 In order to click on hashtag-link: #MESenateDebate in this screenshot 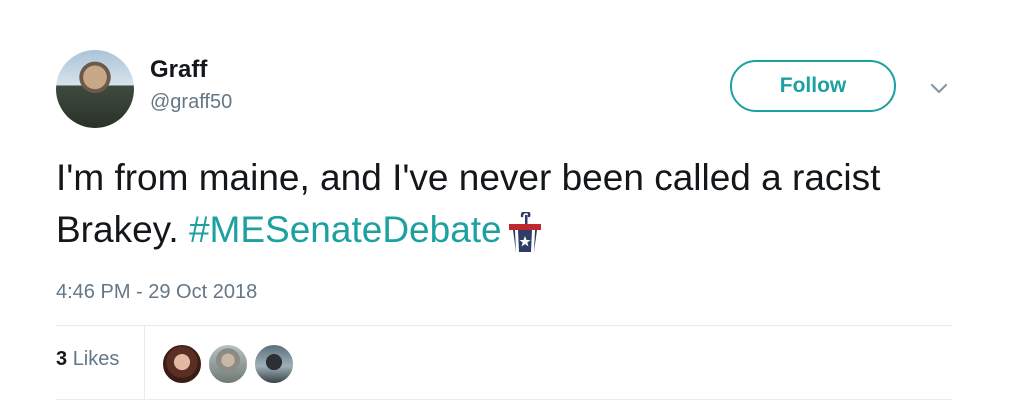, I will do `click(345, 229)`.